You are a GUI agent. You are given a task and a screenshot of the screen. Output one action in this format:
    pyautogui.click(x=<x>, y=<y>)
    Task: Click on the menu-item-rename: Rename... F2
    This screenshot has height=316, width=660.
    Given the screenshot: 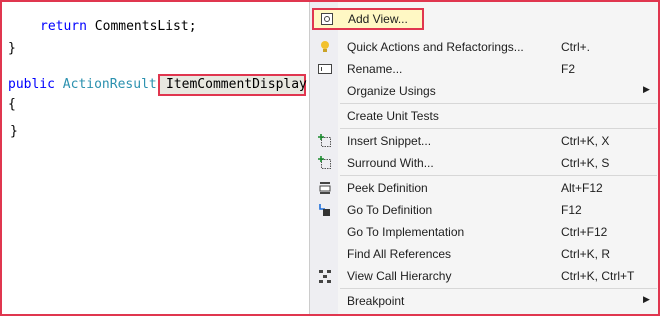 What is the action you would take?
    pyautogui.click(x=484, y=69)
    